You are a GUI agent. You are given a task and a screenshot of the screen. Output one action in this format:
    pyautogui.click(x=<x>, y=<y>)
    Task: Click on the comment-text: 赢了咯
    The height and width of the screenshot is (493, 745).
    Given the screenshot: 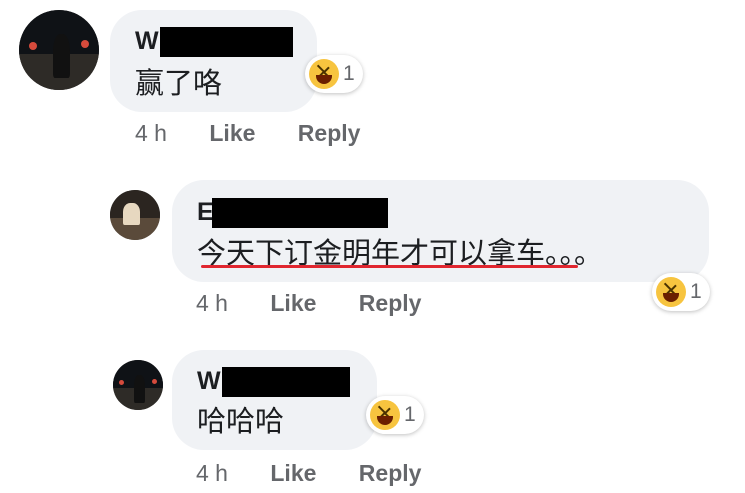 What is the action you would take?
    pyautogui.click(x=179, y=83)
    